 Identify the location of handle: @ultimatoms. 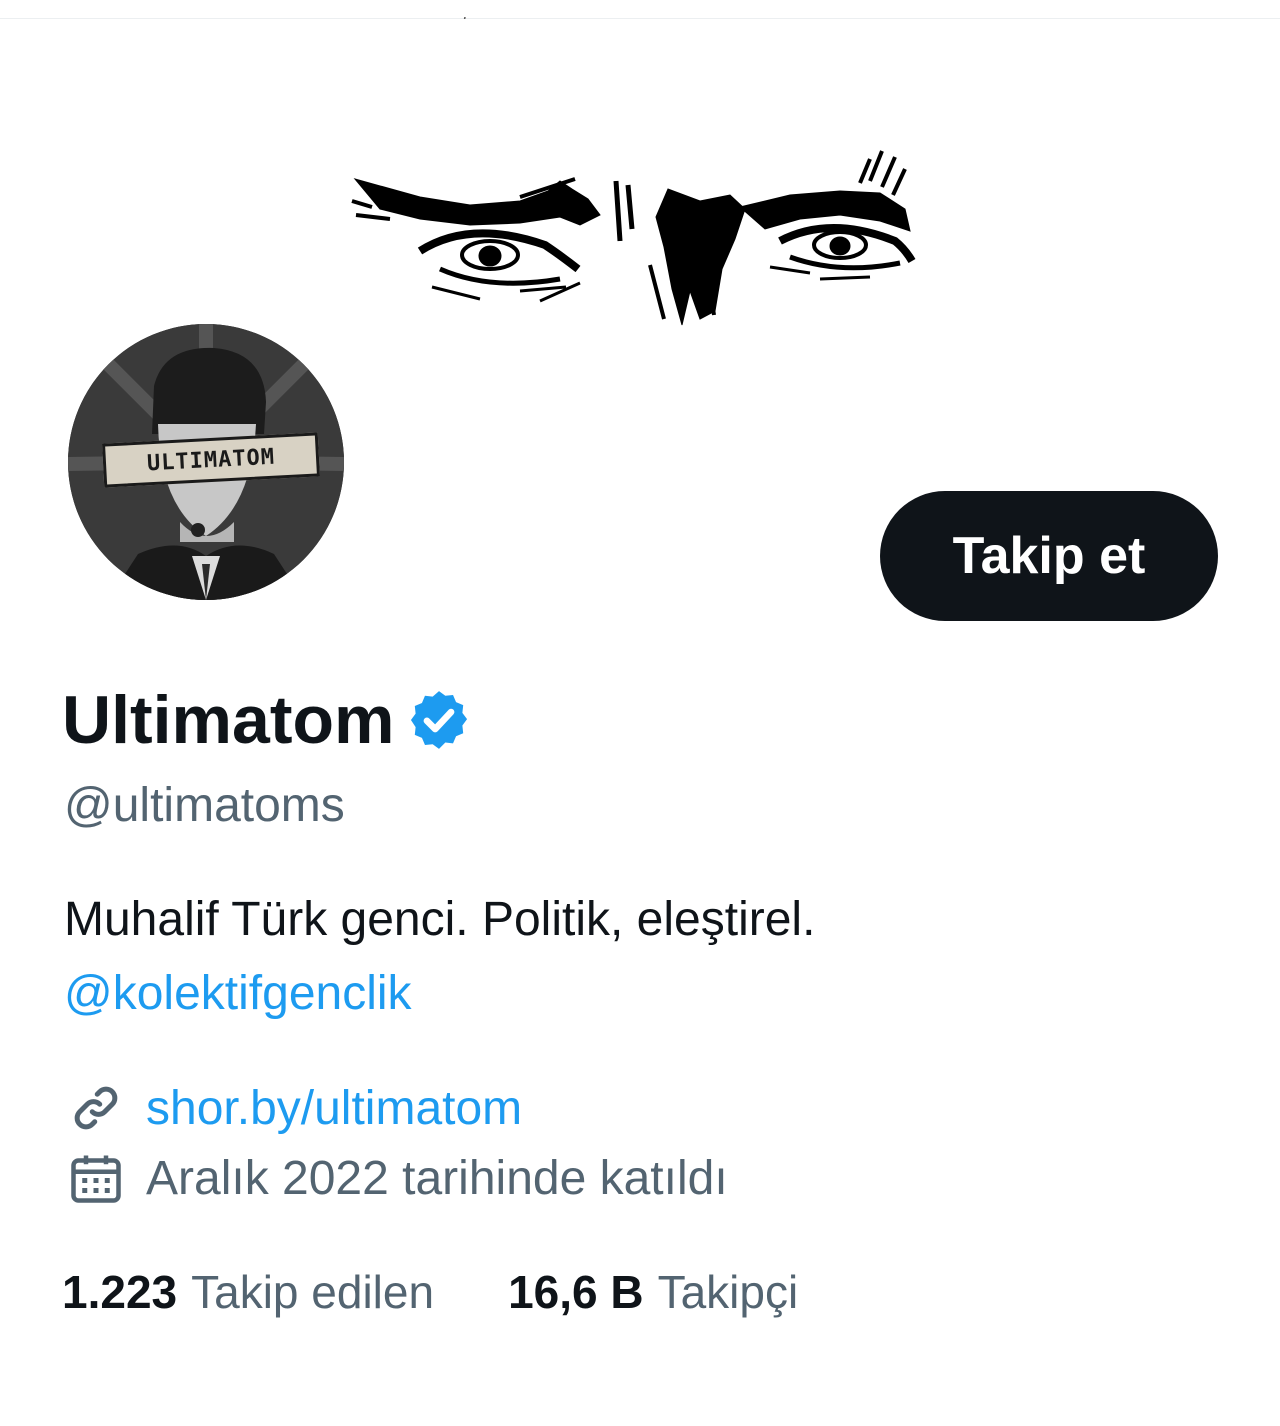
(204, 805).